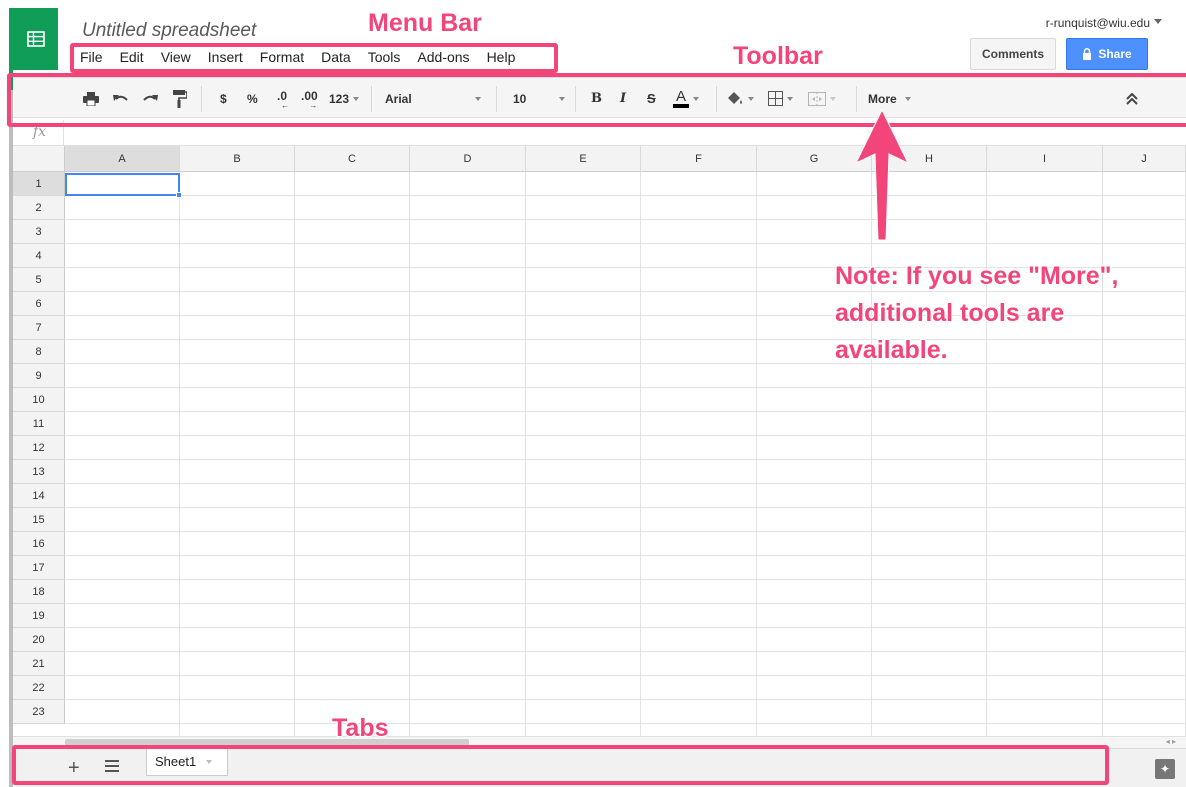 This screenshot has height=787, width=1186. What do you see at coordinates (39, 232) in the screenshot?
I see `row-header-3: 3` at bounding box center [39, 232].